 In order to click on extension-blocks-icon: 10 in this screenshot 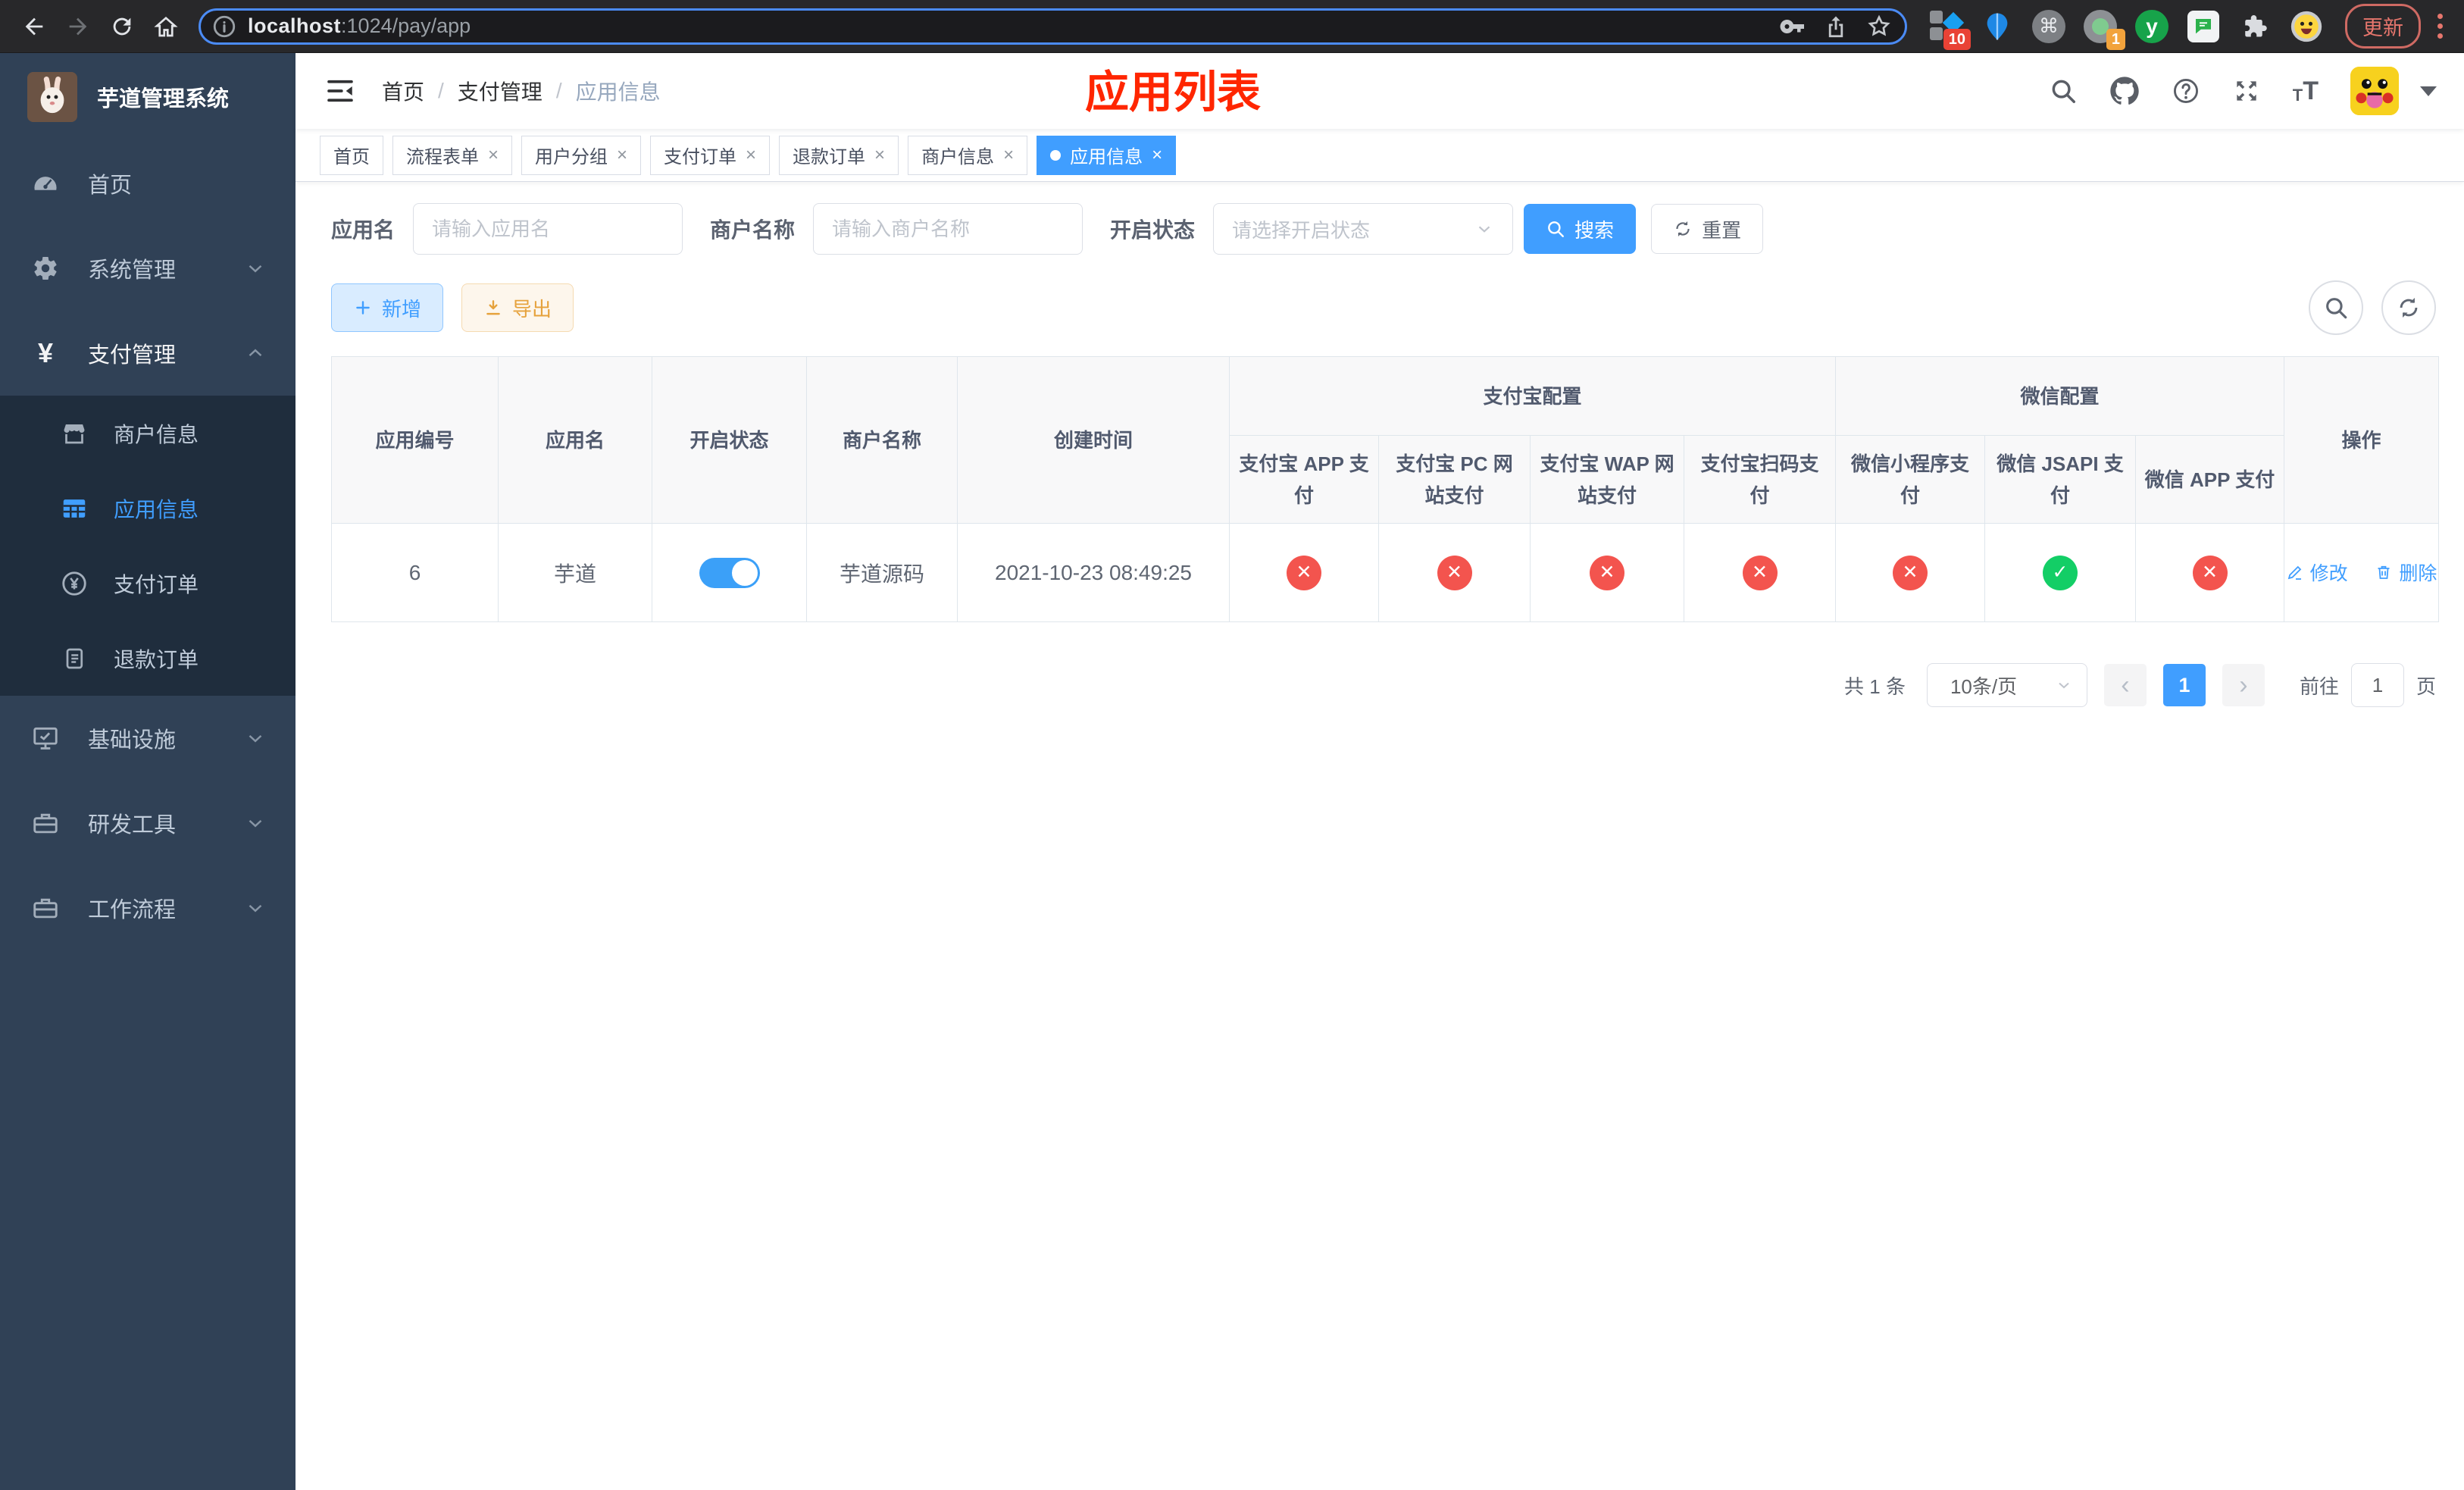, I will do `click(1949, 29)`.